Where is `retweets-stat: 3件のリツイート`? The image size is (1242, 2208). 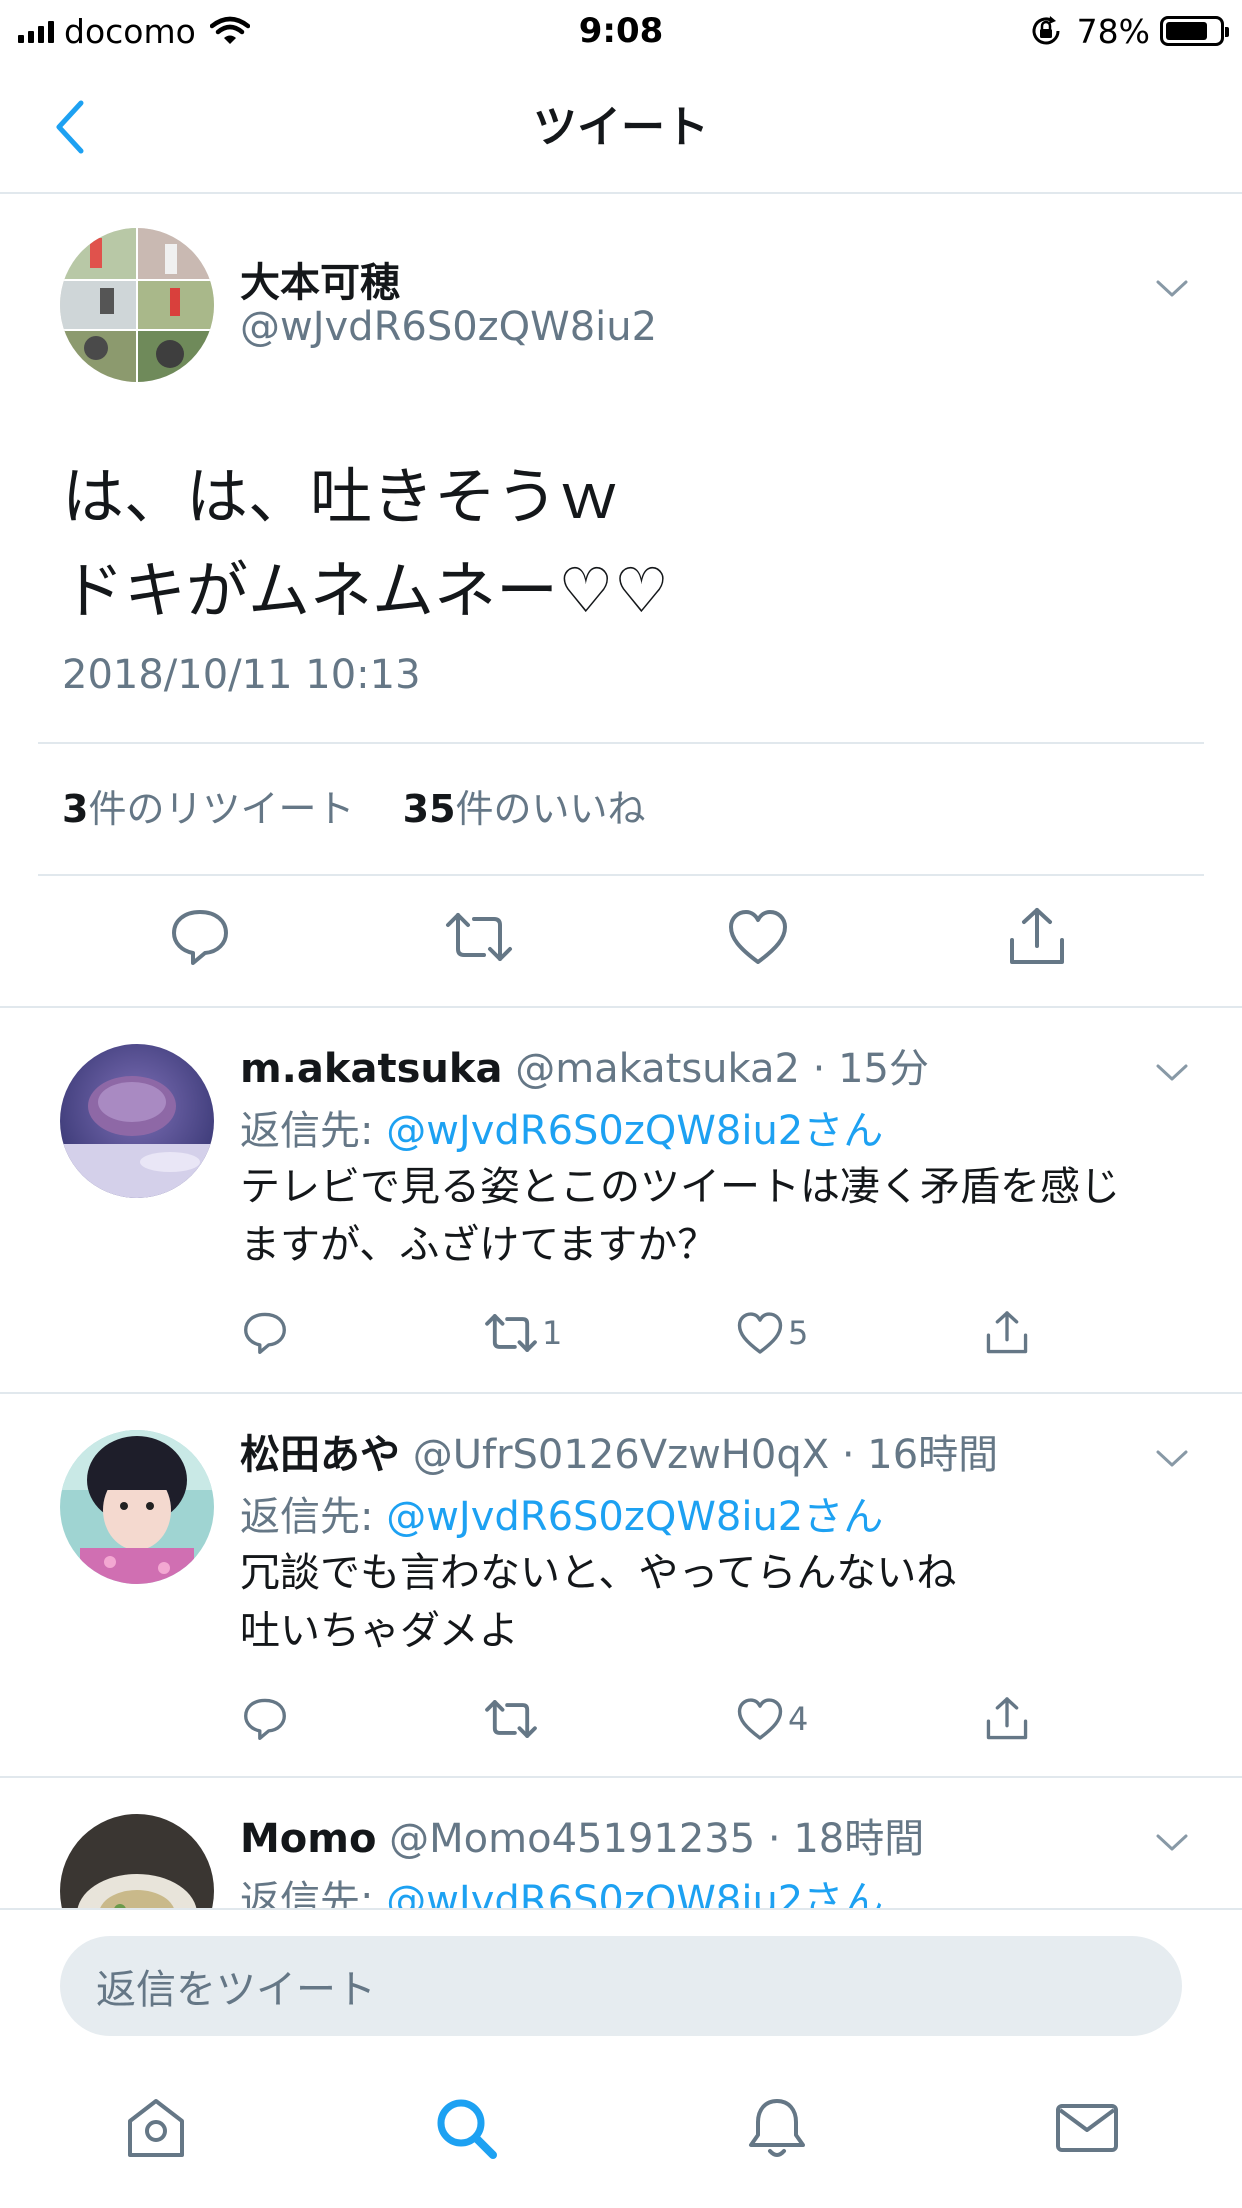
retweets-stat: 3件のリツイート is located at coordinates (208, 809).